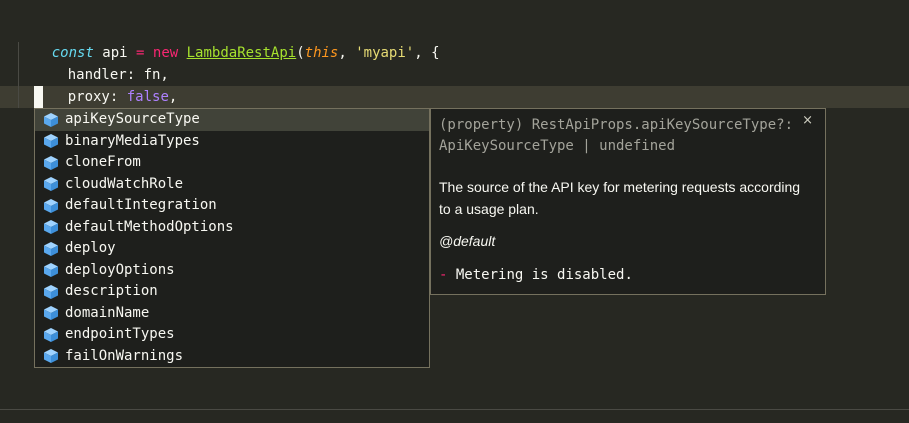 The width and height of the screenshot is (909, 423). I want to click on suggest-item-deployoptions: deployOptions, so click(232, 271).